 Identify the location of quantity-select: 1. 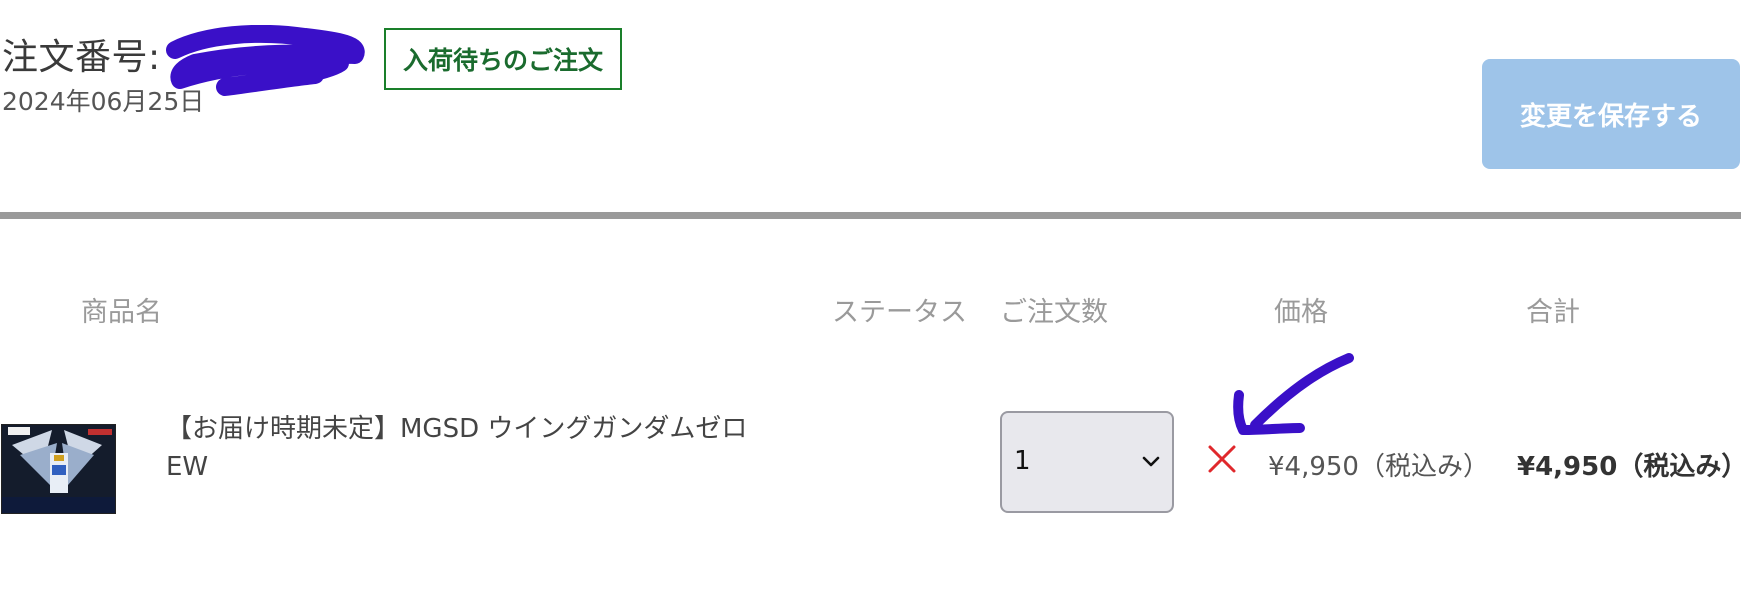
(1087, 462).